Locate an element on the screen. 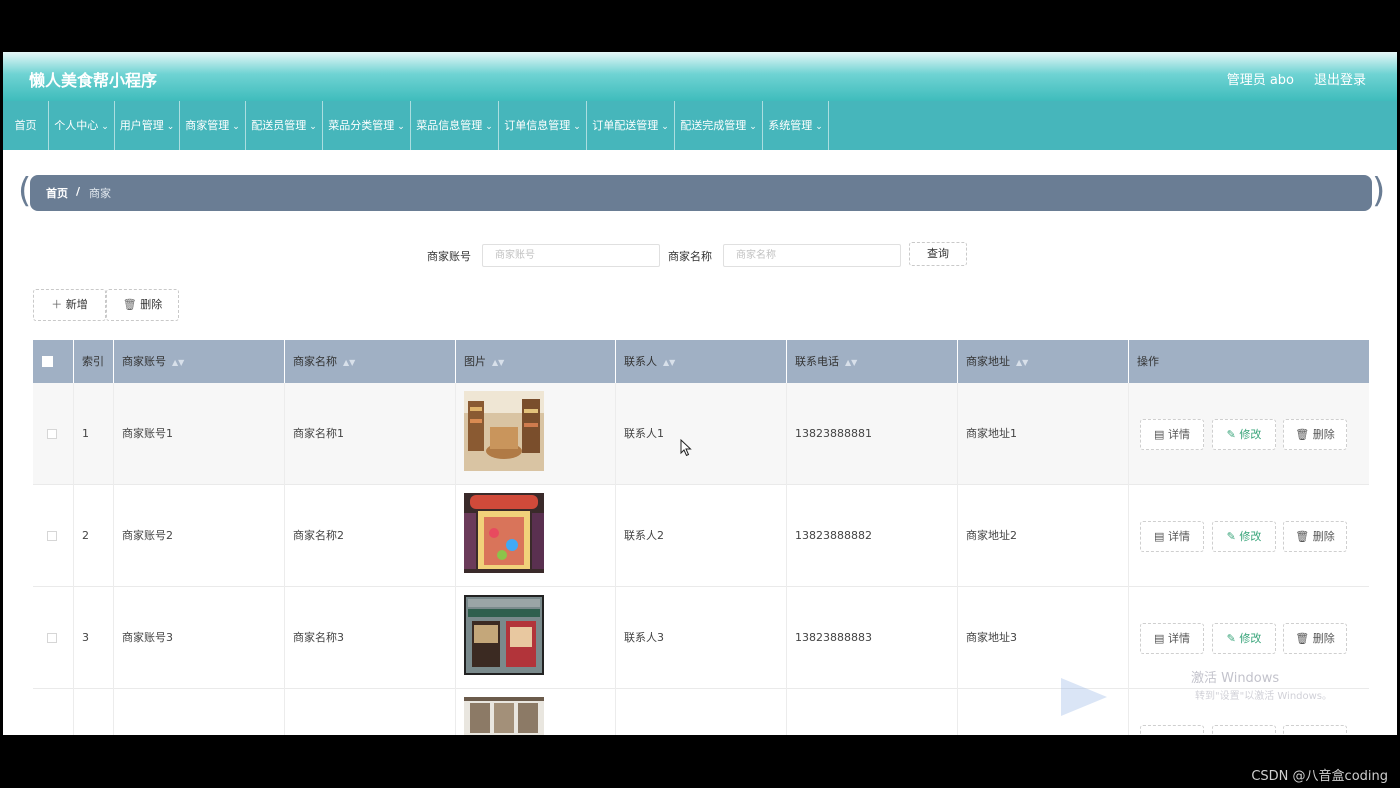 The image size is (1400, 788). header-phone-label: 联系电话 is located at coordinates (817, 361).